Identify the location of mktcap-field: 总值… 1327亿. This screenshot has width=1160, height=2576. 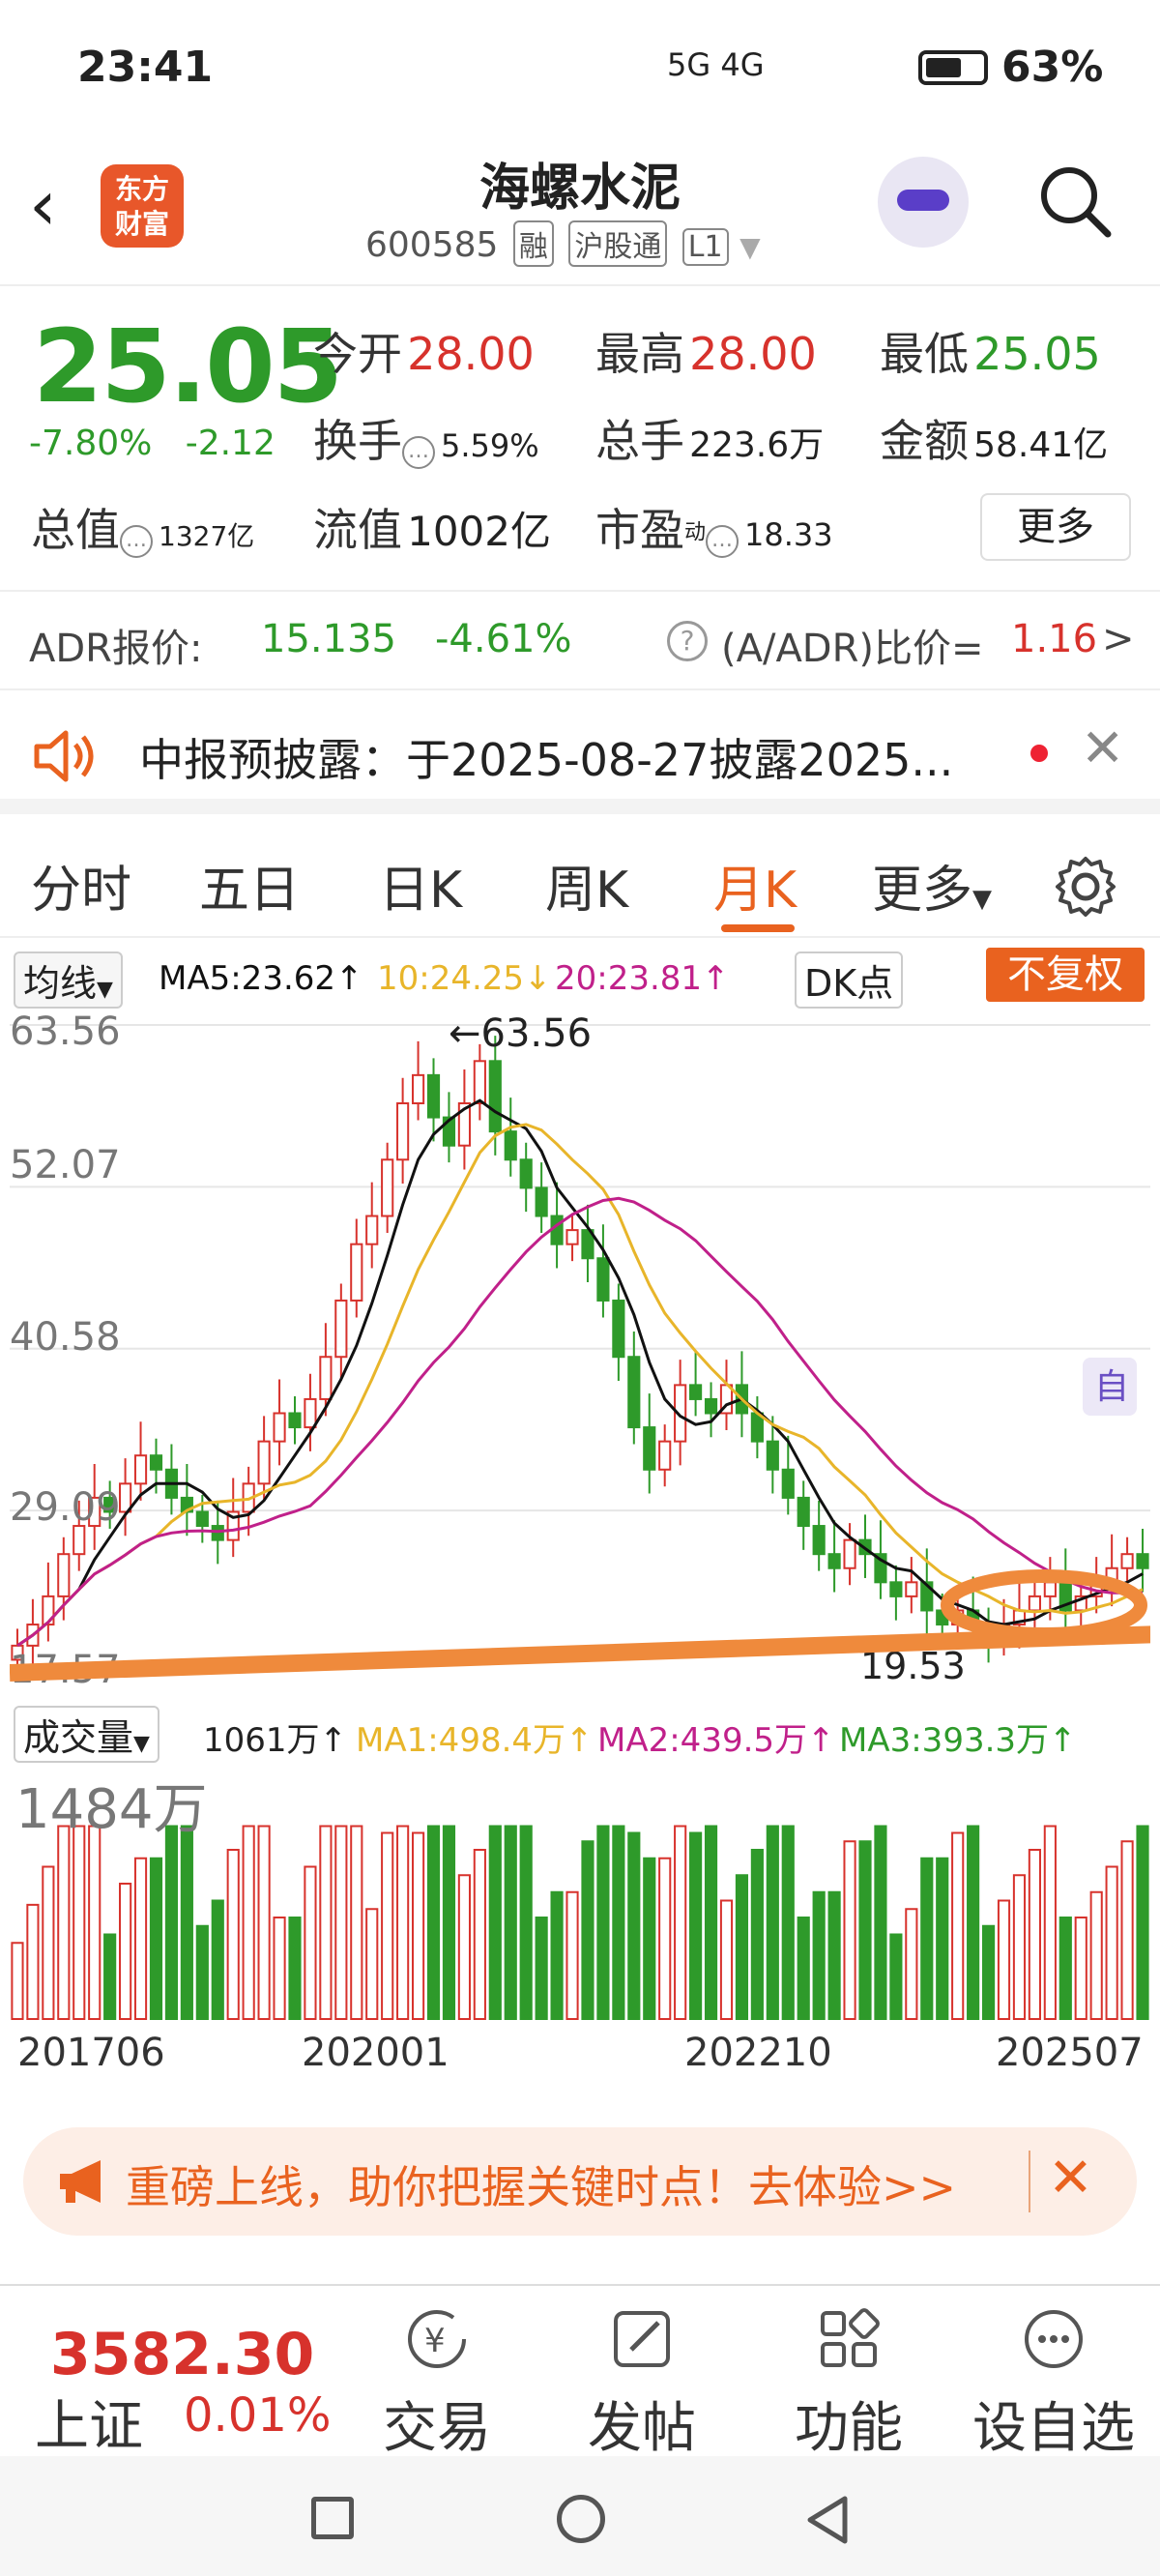
(142, 527).